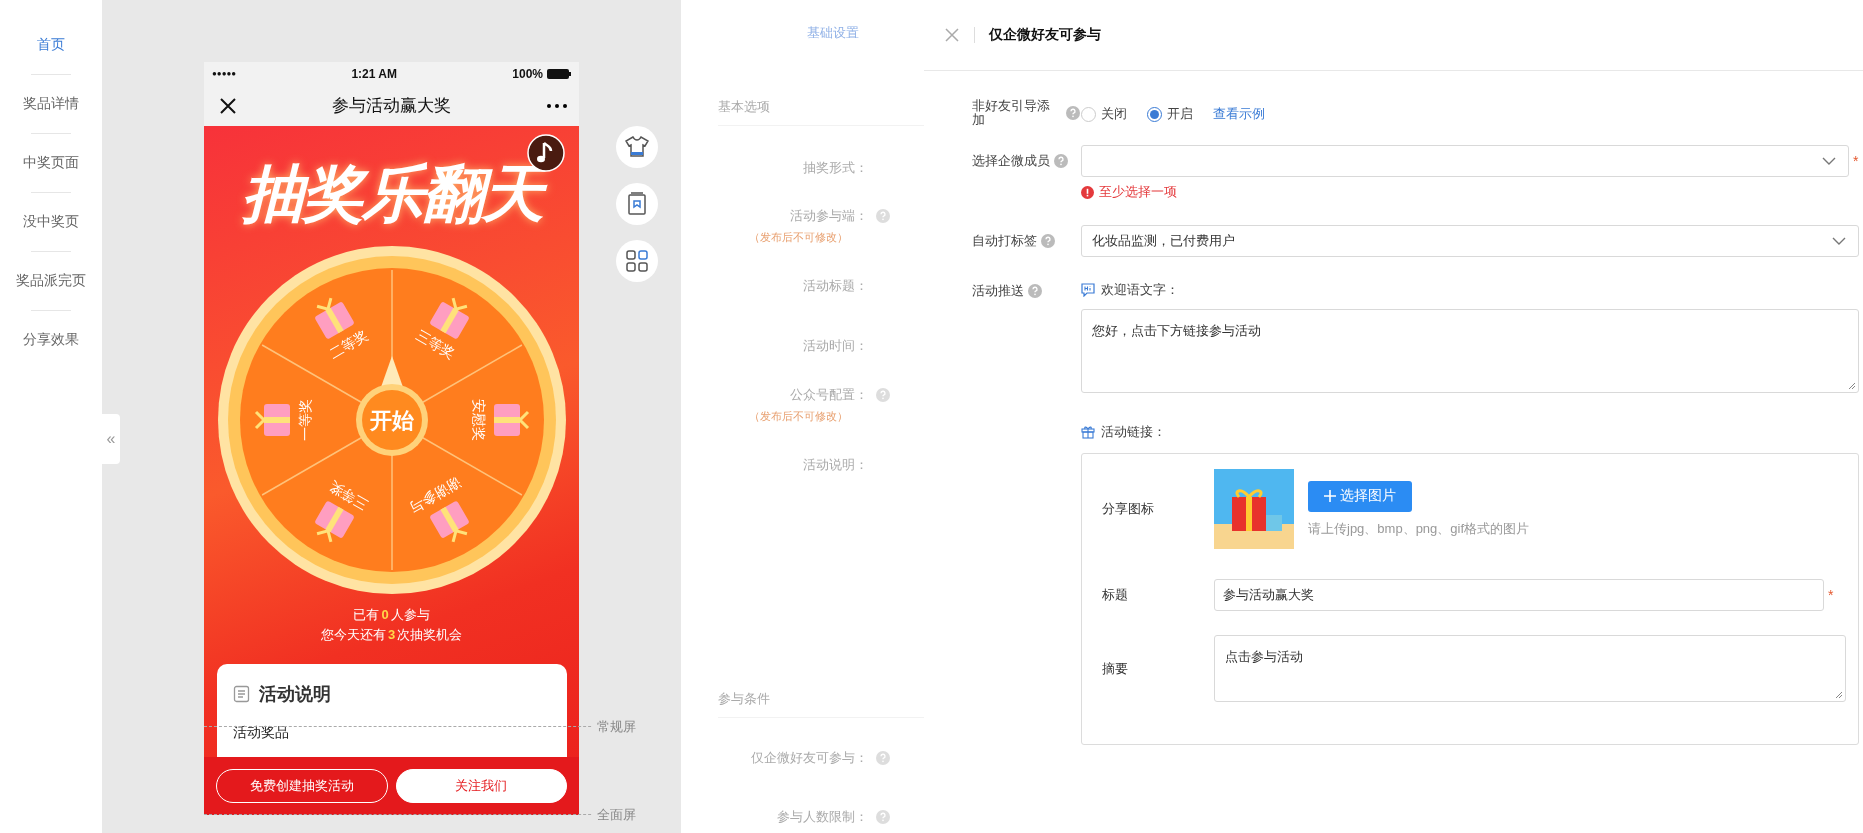 This screenshot has width=1863, height=833. Describe the element at coordinates (559, 73) in the screenshot. I see `battery-icon` at that location.